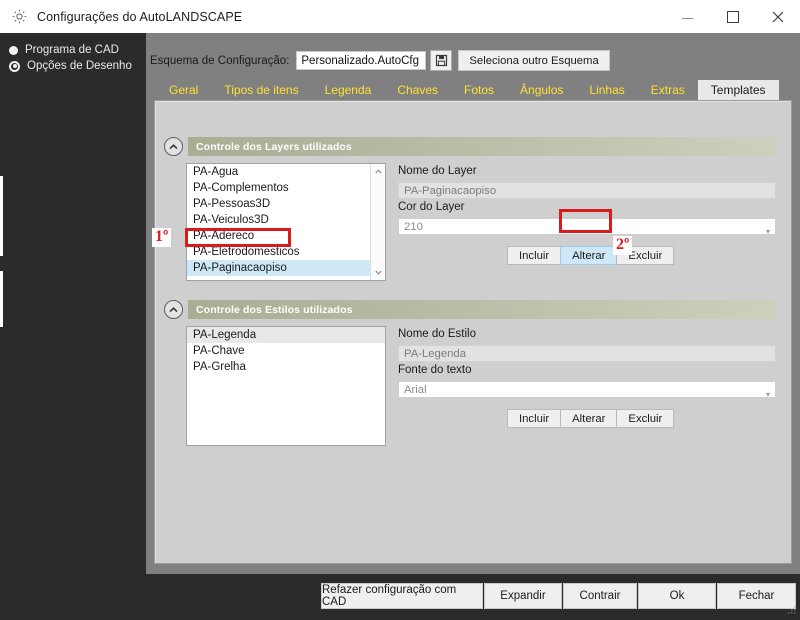 The width and height of the screenshot is (800, 620). Describe the element at coordinates (140, 16) in the screenshot. I see `window-title: Configurações do AutoLANDSCAPE` at that location.